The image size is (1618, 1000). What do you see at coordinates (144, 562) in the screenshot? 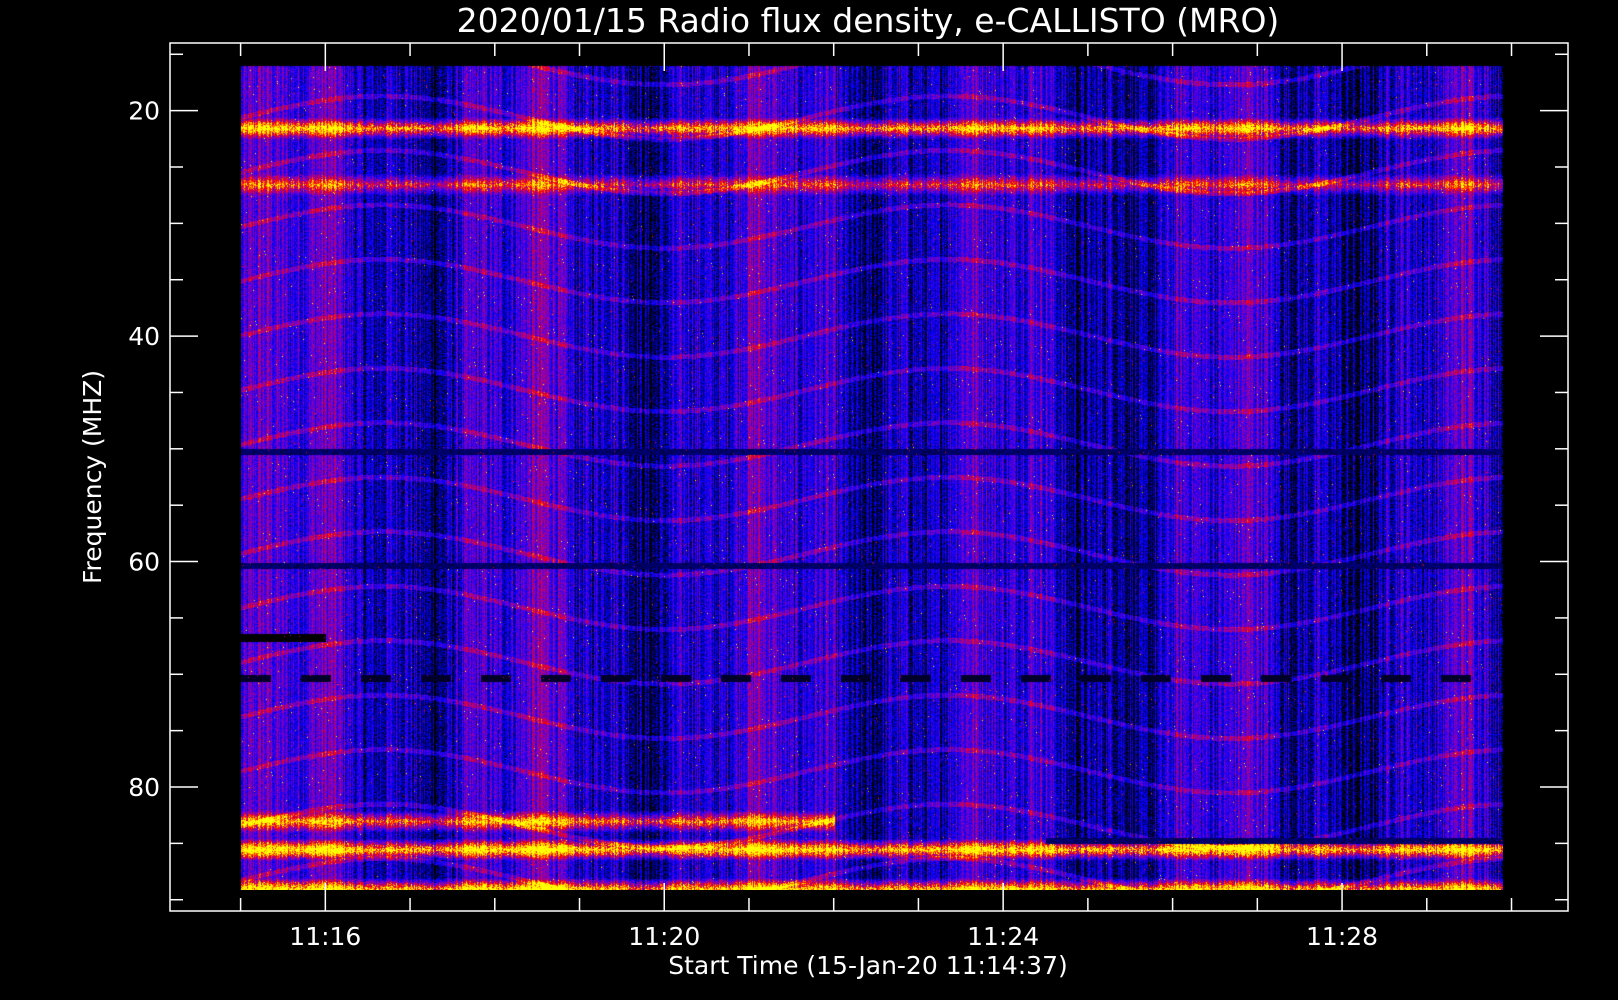
I see `y-tick-label: 60` at bounding box center [144, 562].